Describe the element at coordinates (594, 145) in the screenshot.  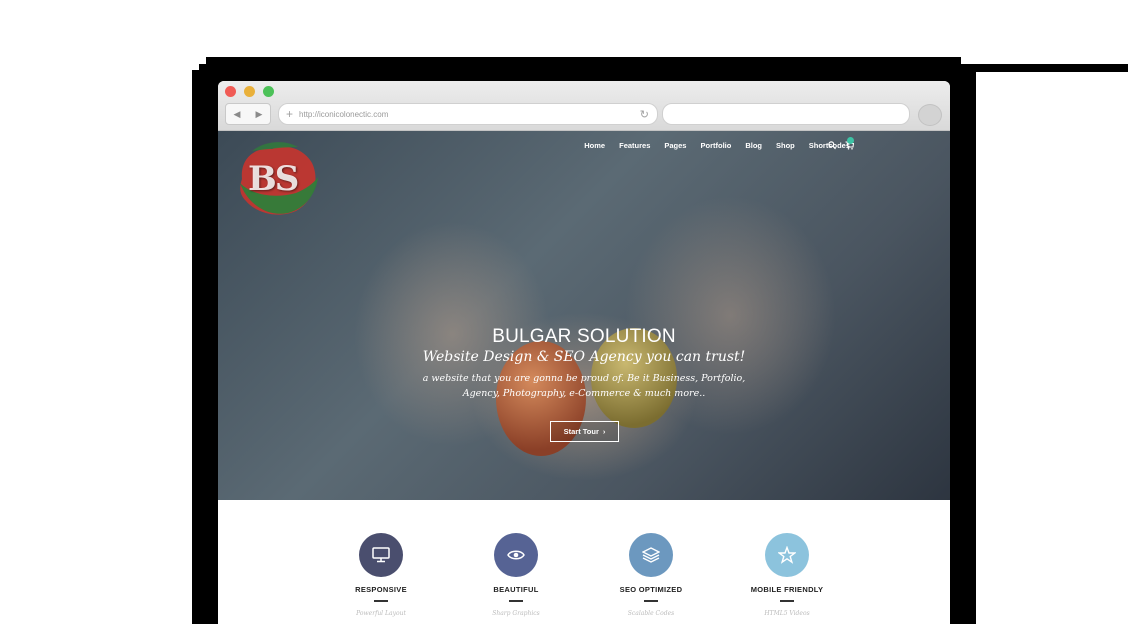
I see `nav-item-home: Home` at that location.